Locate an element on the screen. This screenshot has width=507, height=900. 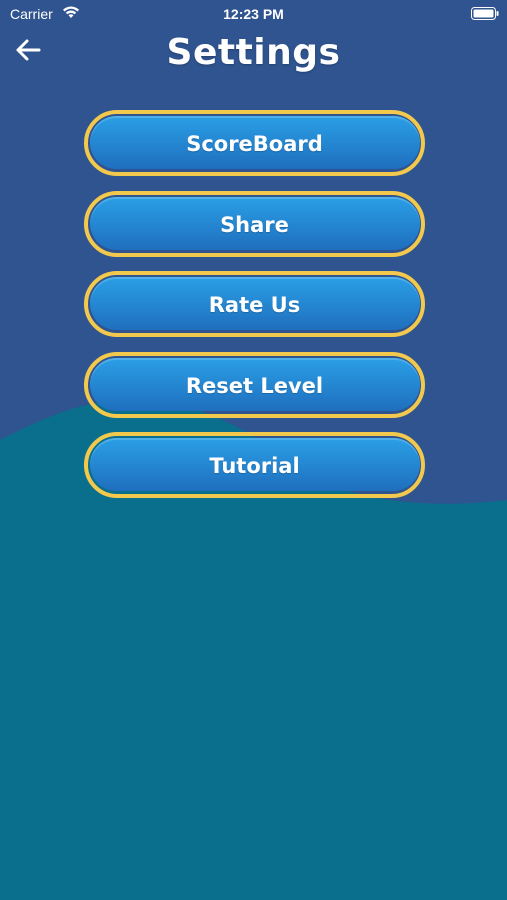
header: Settings is located at coordinates (253, 58).